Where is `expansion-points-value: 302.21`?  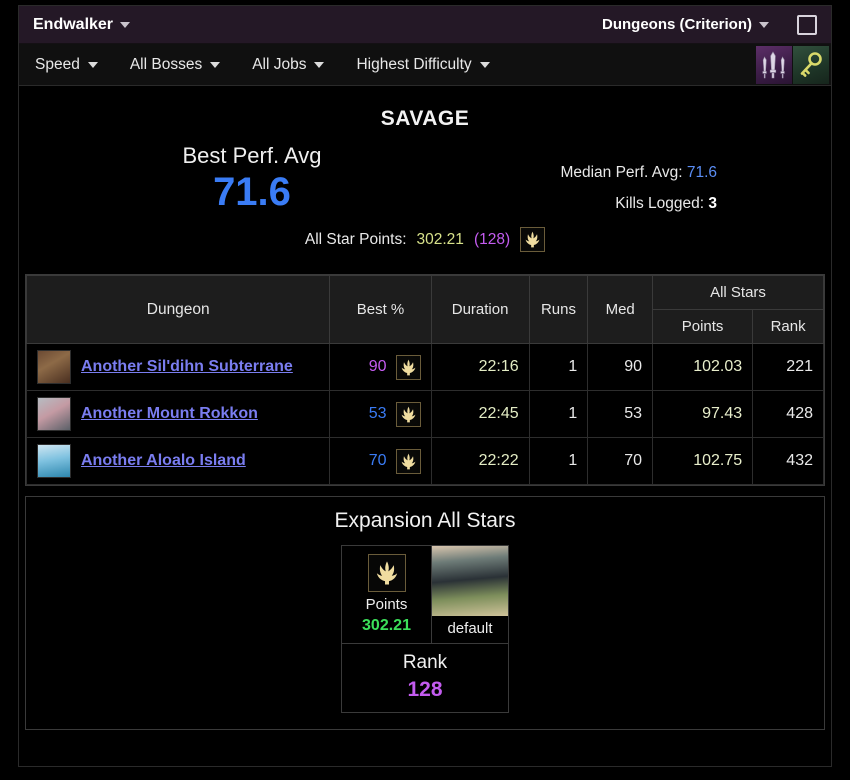
expansion-points-value: 302.21 is located at coordinates (386, 625).